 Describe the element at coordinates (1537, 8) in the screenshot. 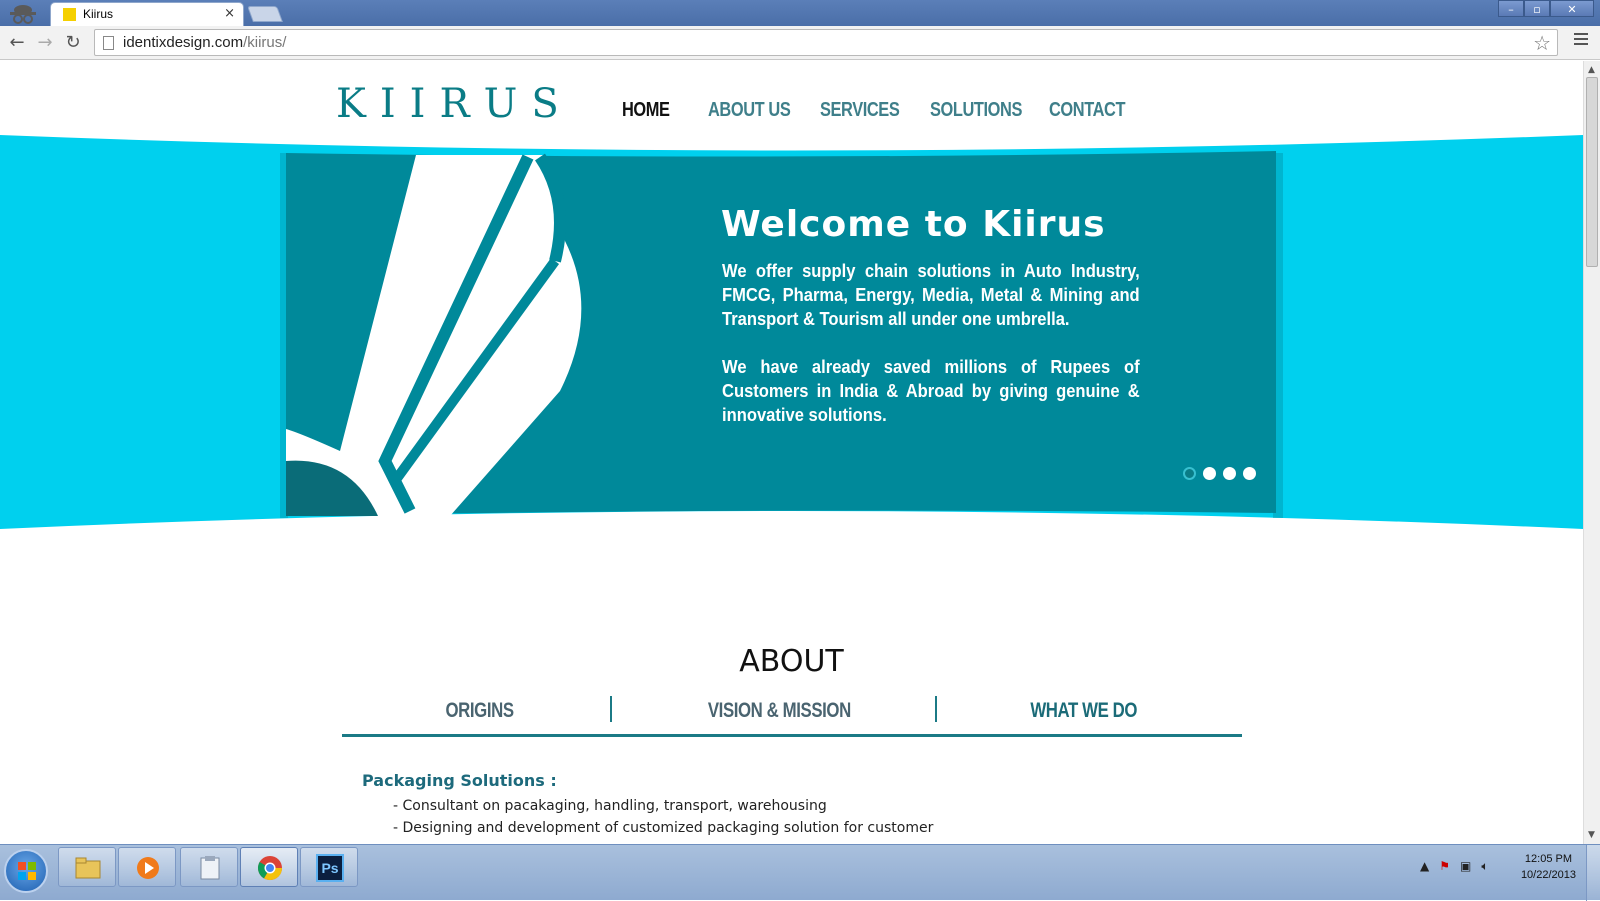

I see `restore-button: ▫` at that location.